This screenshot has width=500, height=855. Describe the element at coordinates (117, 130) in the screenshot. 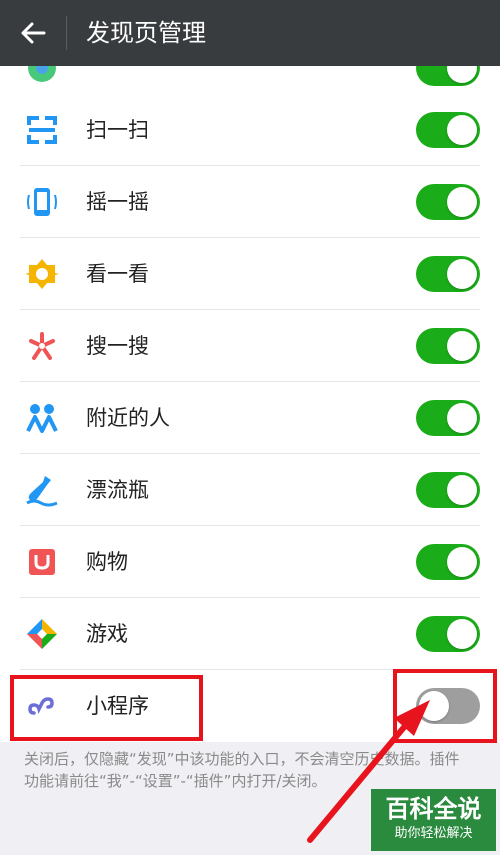

I see `item-label: 扫一扫` at that location.